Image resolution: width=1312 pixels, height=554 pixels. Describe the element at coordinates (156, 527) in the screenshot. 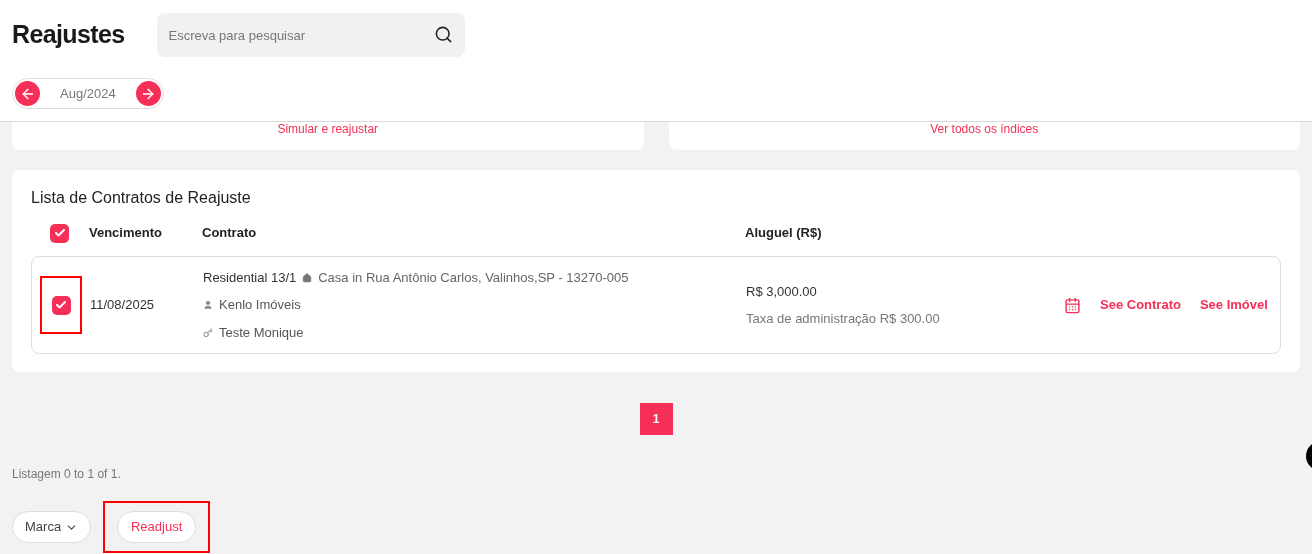

I see `action-button: Readjust` at that location.